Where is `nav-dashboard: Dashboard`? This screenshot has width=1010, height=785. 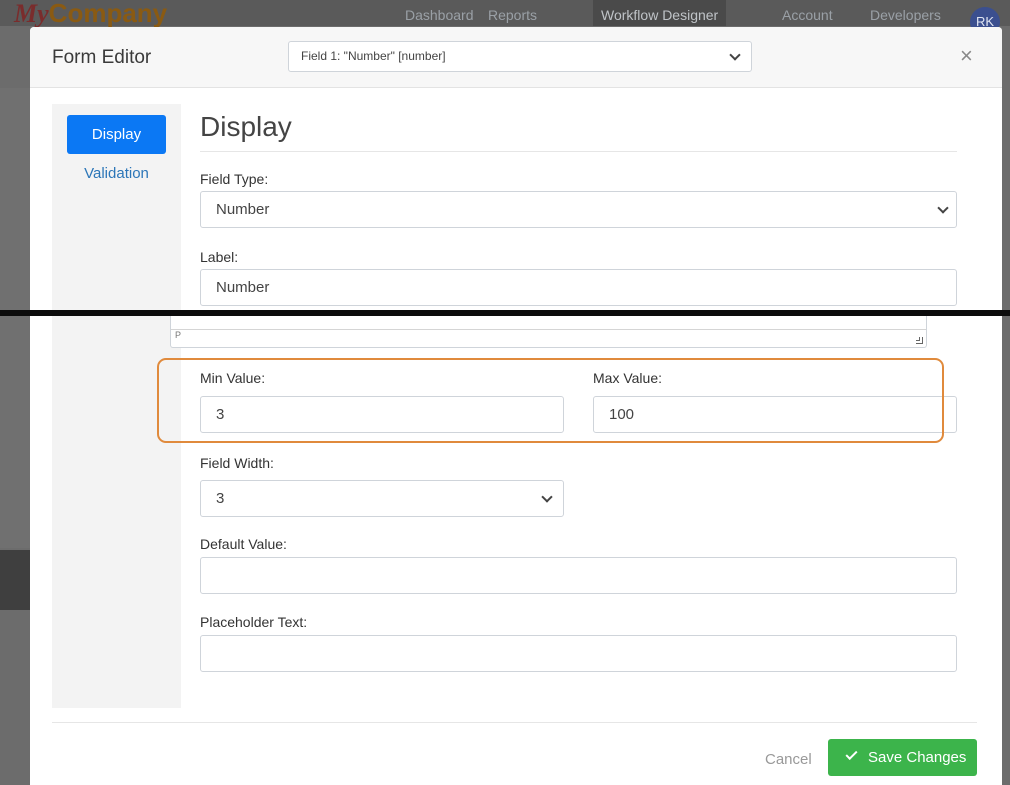 nav-dashboard: Dashboard is located at coordinates (439, 13).